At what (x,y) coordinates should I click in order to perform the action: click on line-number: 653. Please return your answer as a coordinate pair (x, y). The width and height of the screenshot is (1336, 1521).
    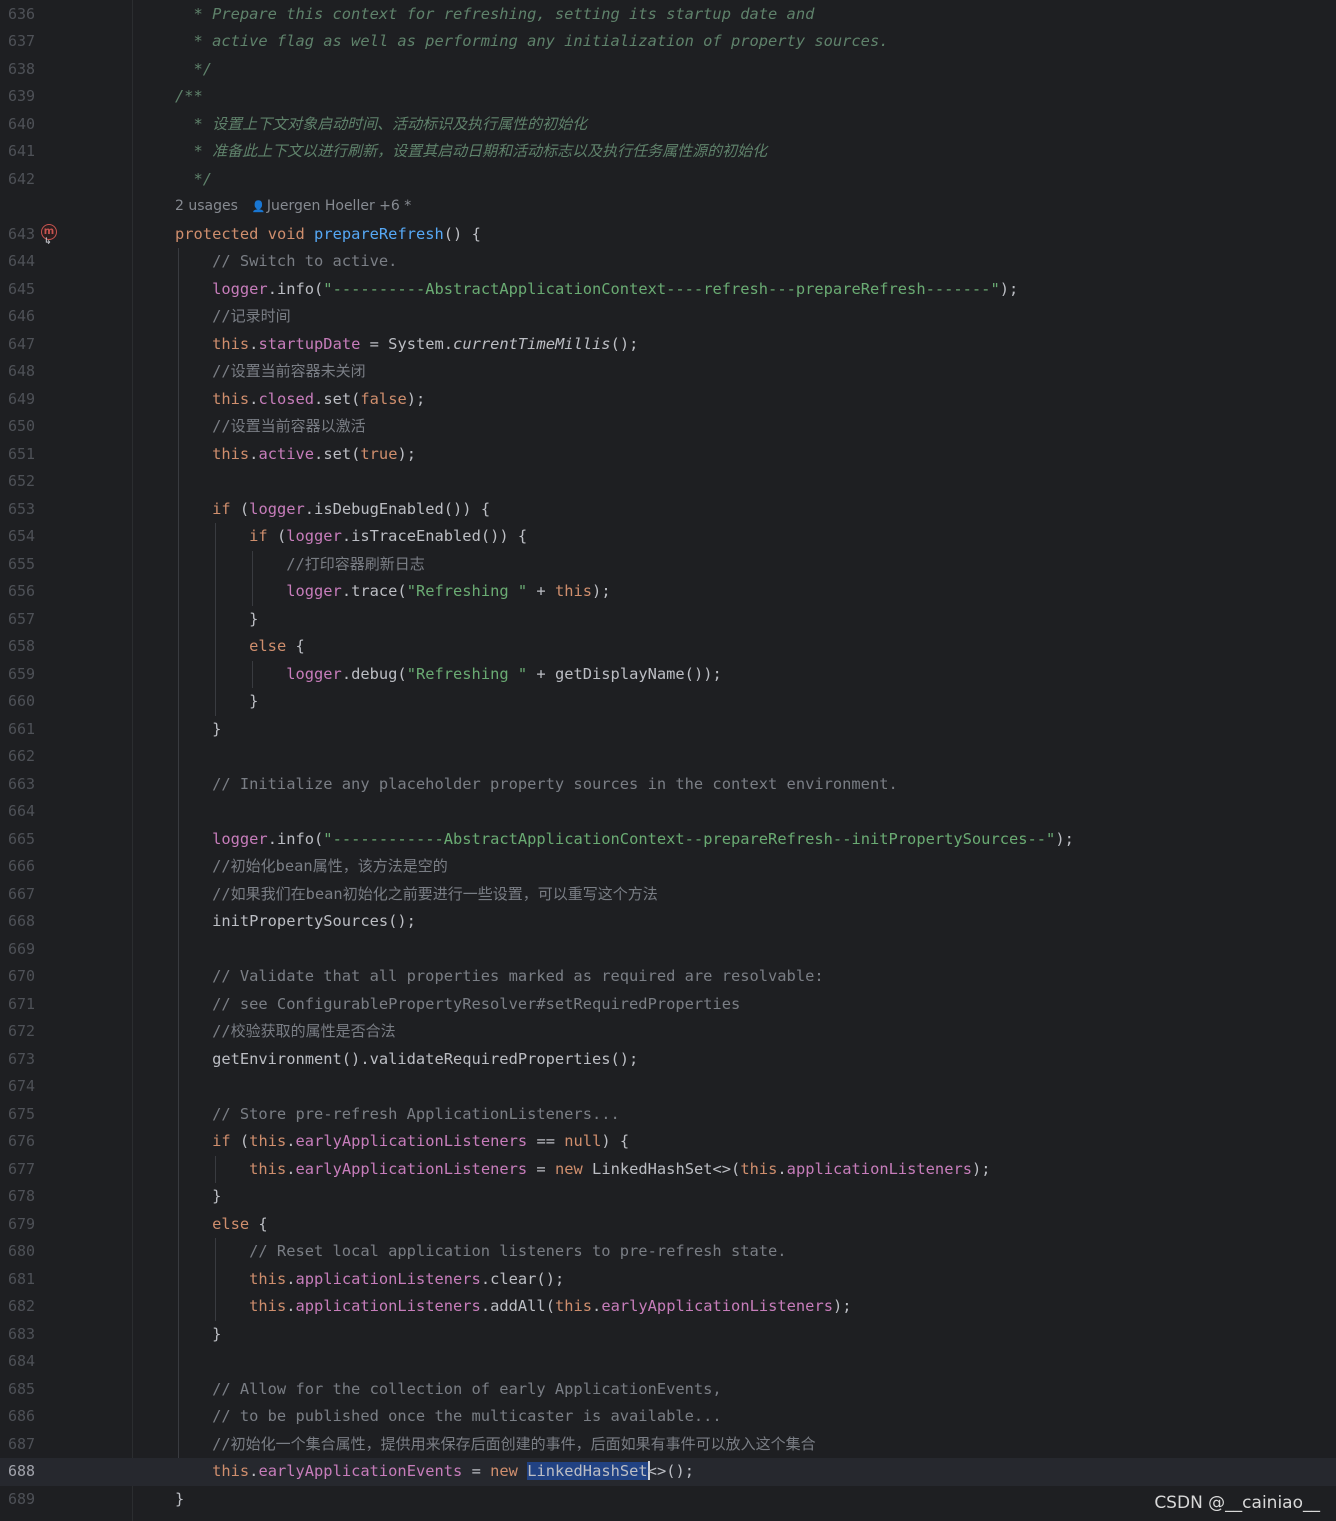
    Looking at the image, I should click on (21, 510).